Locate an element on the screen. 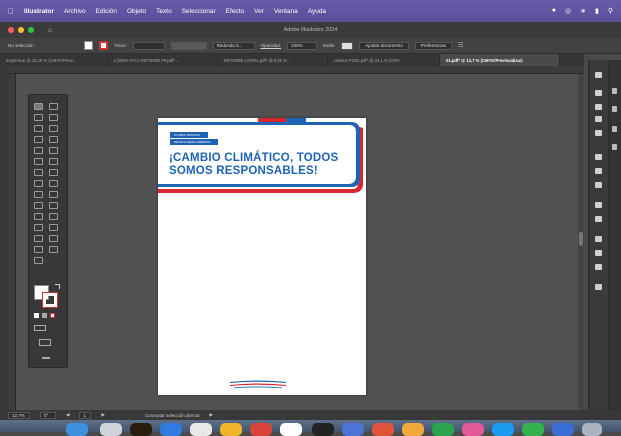 This screenshot has height=436, width=621. minimize-window-button is located at coordinates (21, 30).